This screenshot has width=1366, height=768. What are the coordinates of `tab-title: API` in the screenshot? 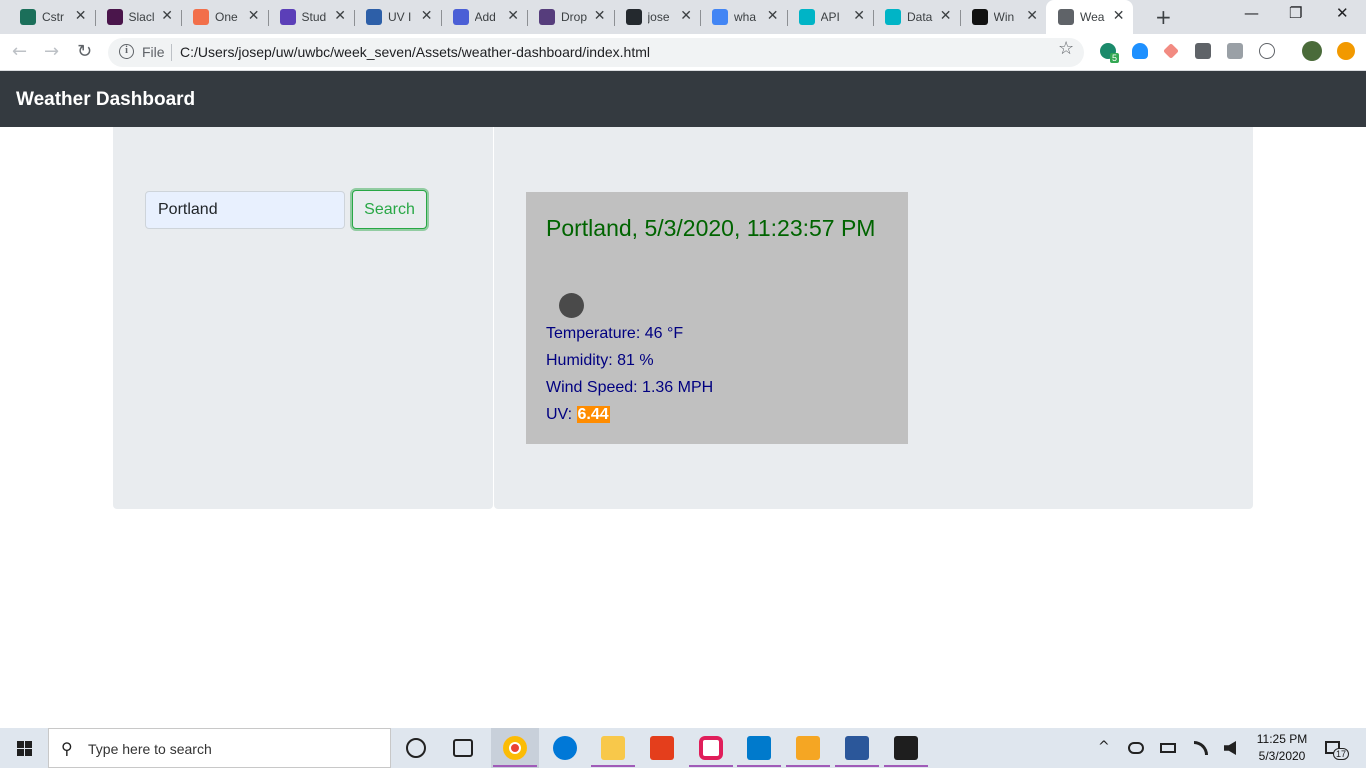 It's located at (830, 17).